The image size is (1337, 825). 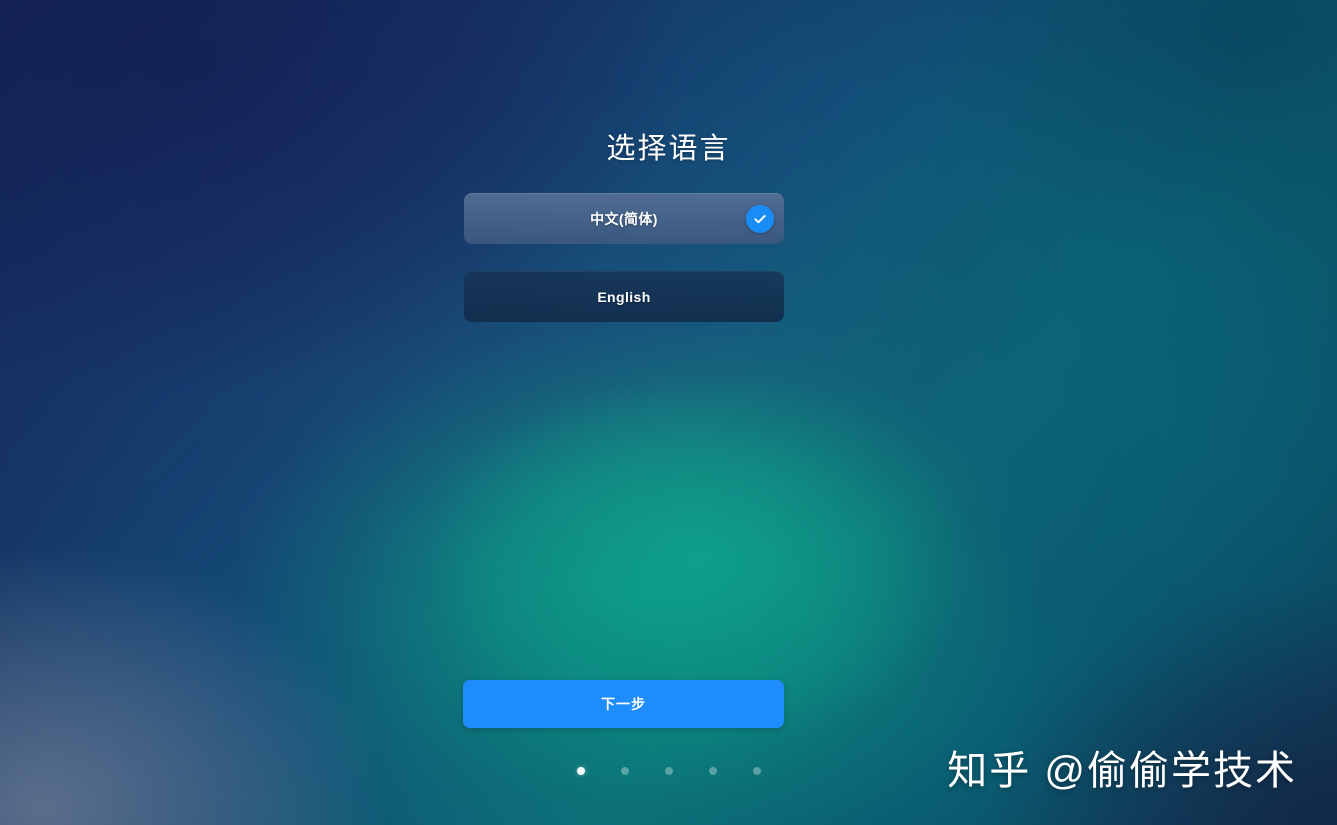 What do you see at coordinates (668, 149) in the screenshot?
I see `page-title: 选择语言` at bounding box center [668, 149].